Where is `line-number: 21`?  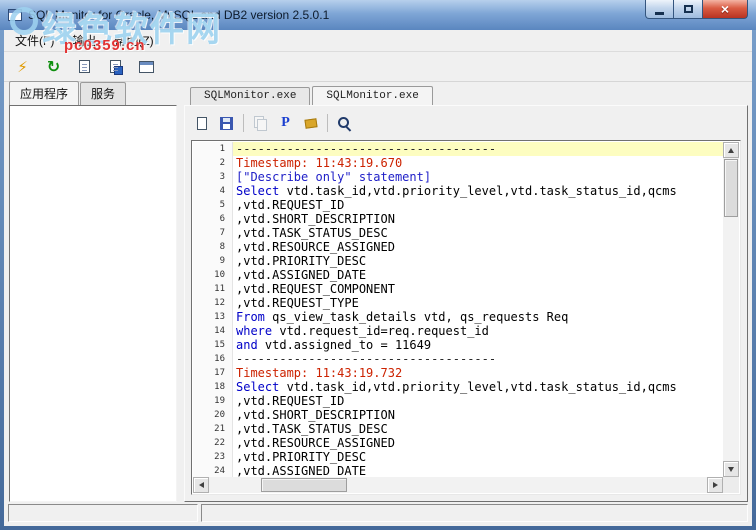
line-number: 21 is located at coordinates (213, 429).